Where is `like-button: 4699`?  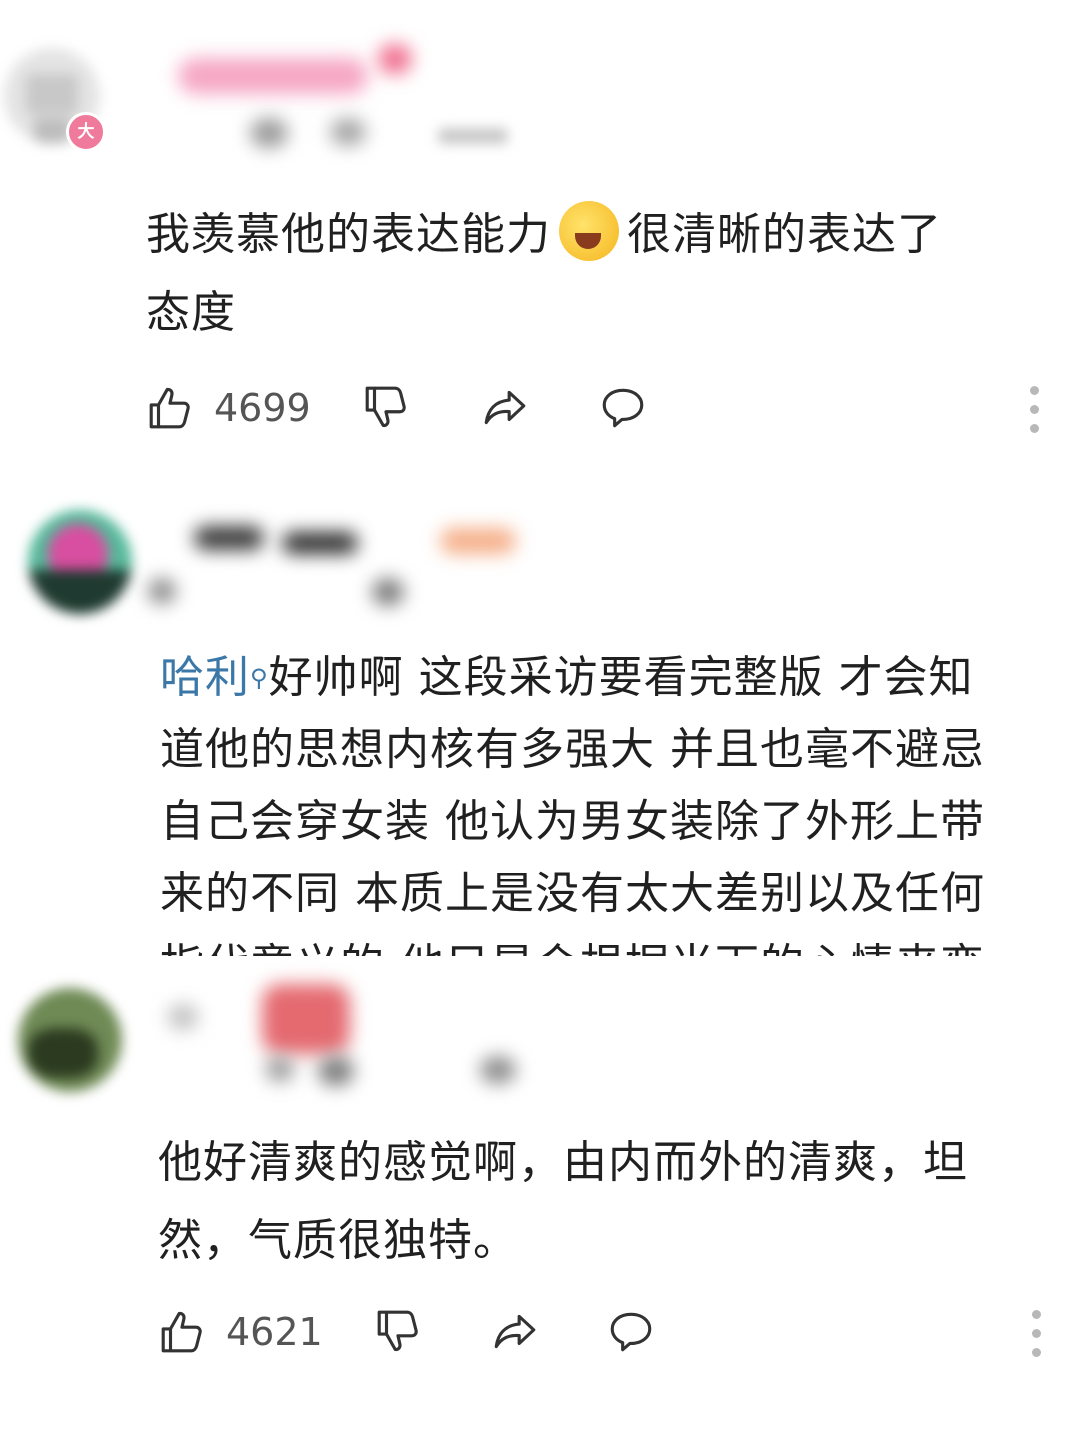
like-button: 4699 is located at coordinates (228, 408).